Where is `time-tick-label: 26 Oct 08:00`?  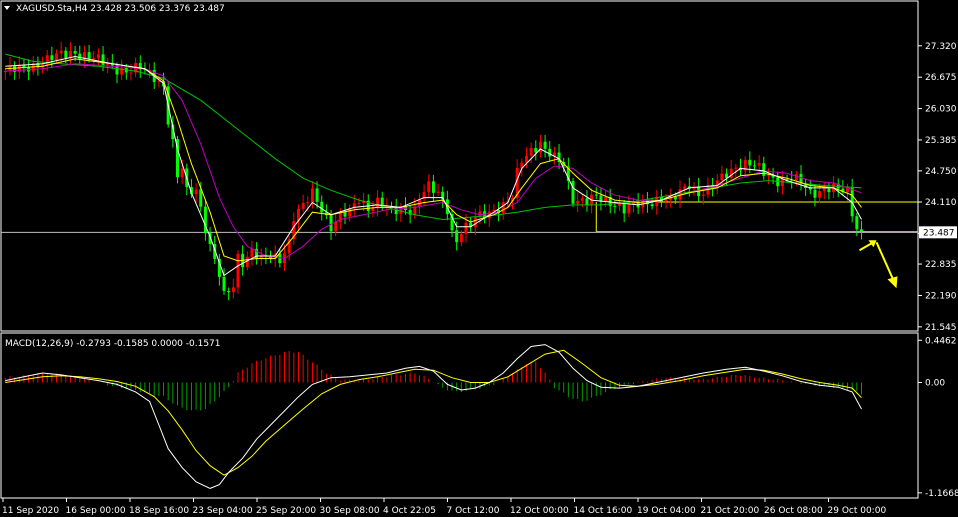 time-tick-label: 26 Oct 08:00 is located at coordinates (793, 511).